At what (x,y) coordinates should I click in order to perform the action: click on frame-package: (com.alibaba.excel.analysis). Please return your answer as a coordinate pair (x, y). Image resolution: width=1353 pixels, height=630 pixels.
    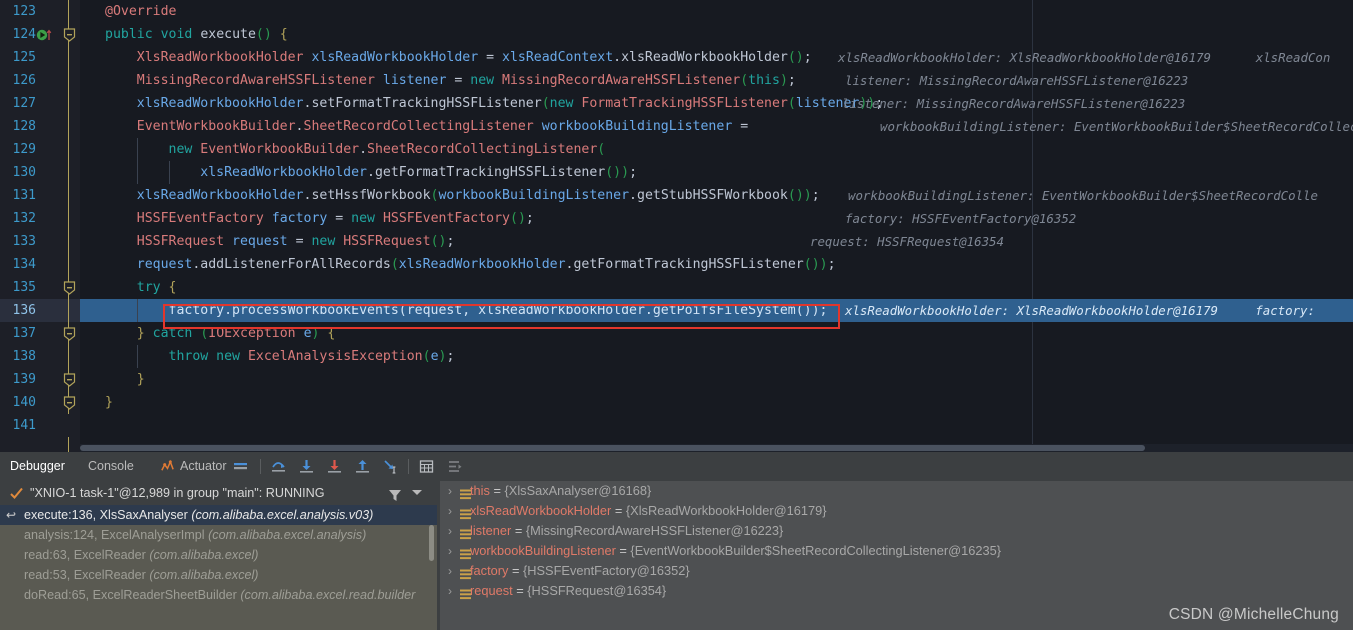
    Looking at the image, I should click on (287, 535).